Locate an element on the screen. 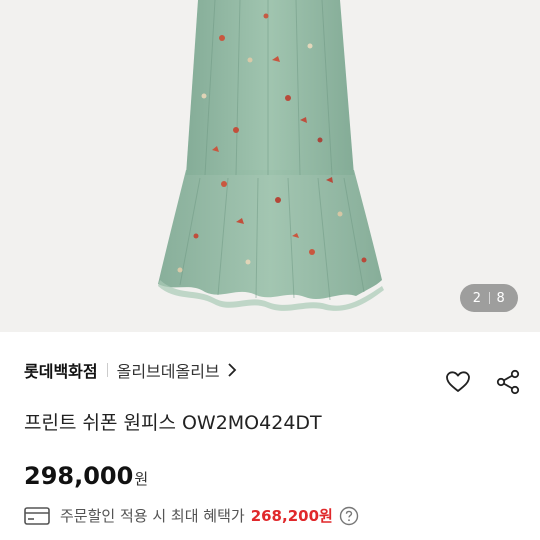 Image resolution: width=540 pixels, height=540 pixels. image-counter: 2 8 is located at coordinates (489, 298).